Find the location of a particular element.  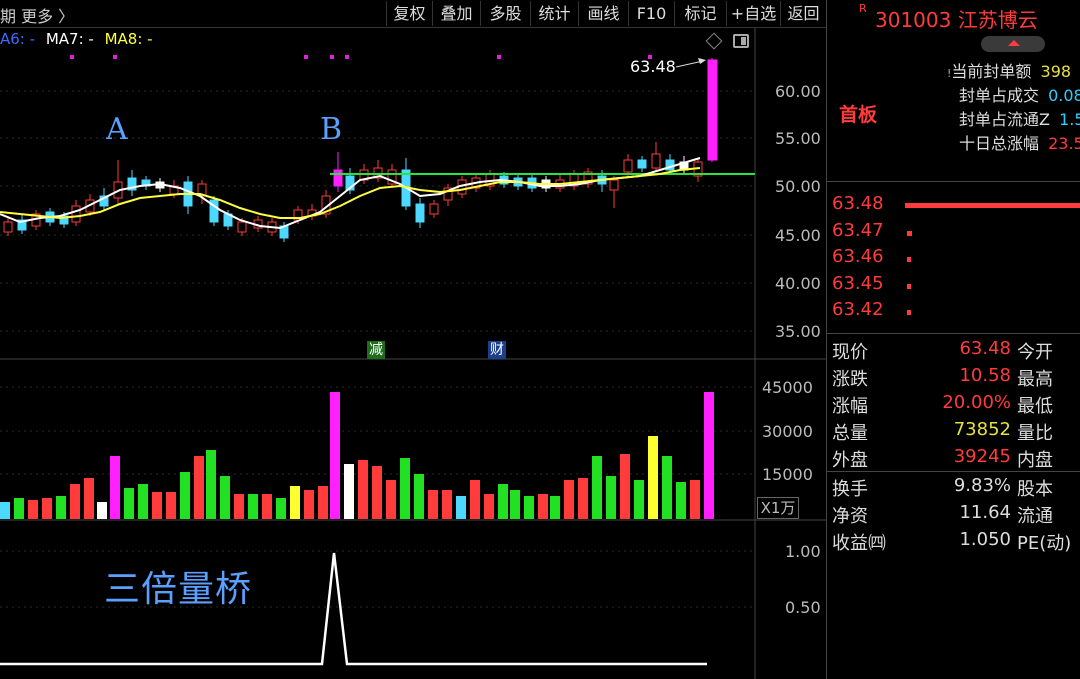

chevron-up-icon is located at coordinates (1014, 43).